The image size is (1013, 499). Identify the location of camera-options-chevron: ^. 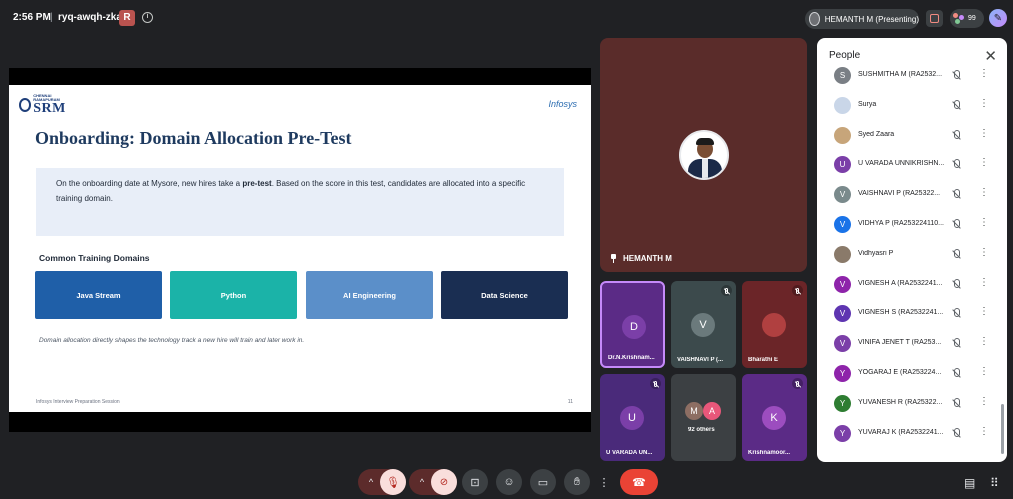
(422, 482).